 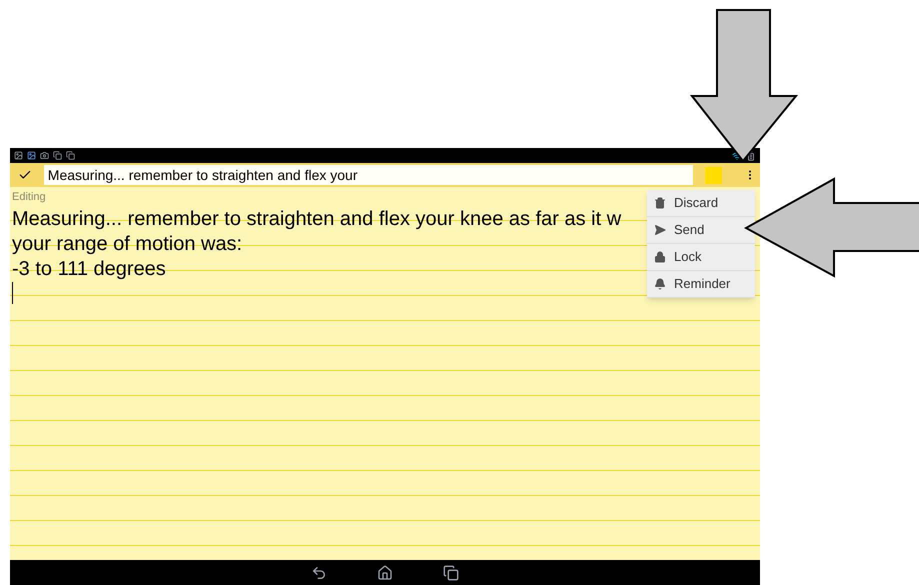 What do you see at coordinates (385, 572) in the screenshot?
I see `home-button` at bounding box center [385, 572].